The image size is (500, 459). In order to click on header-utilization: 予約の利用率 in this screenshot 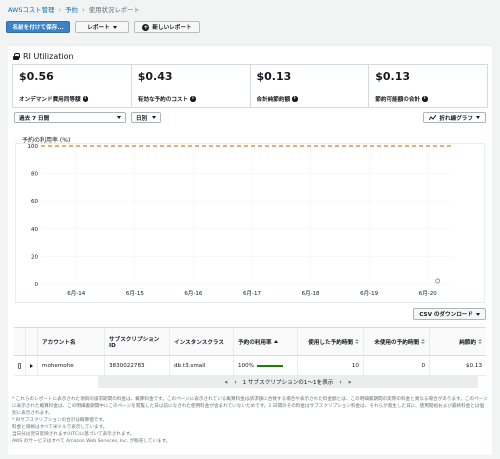, I will do `click(266, 341)`.